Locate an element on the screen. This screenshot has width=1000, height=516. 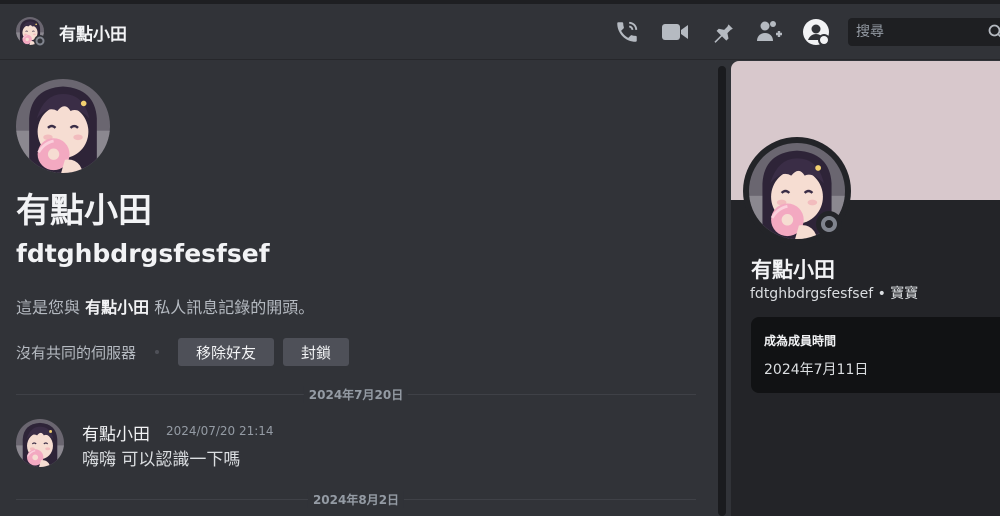
status-indicator is located at coordinates (829, 224).